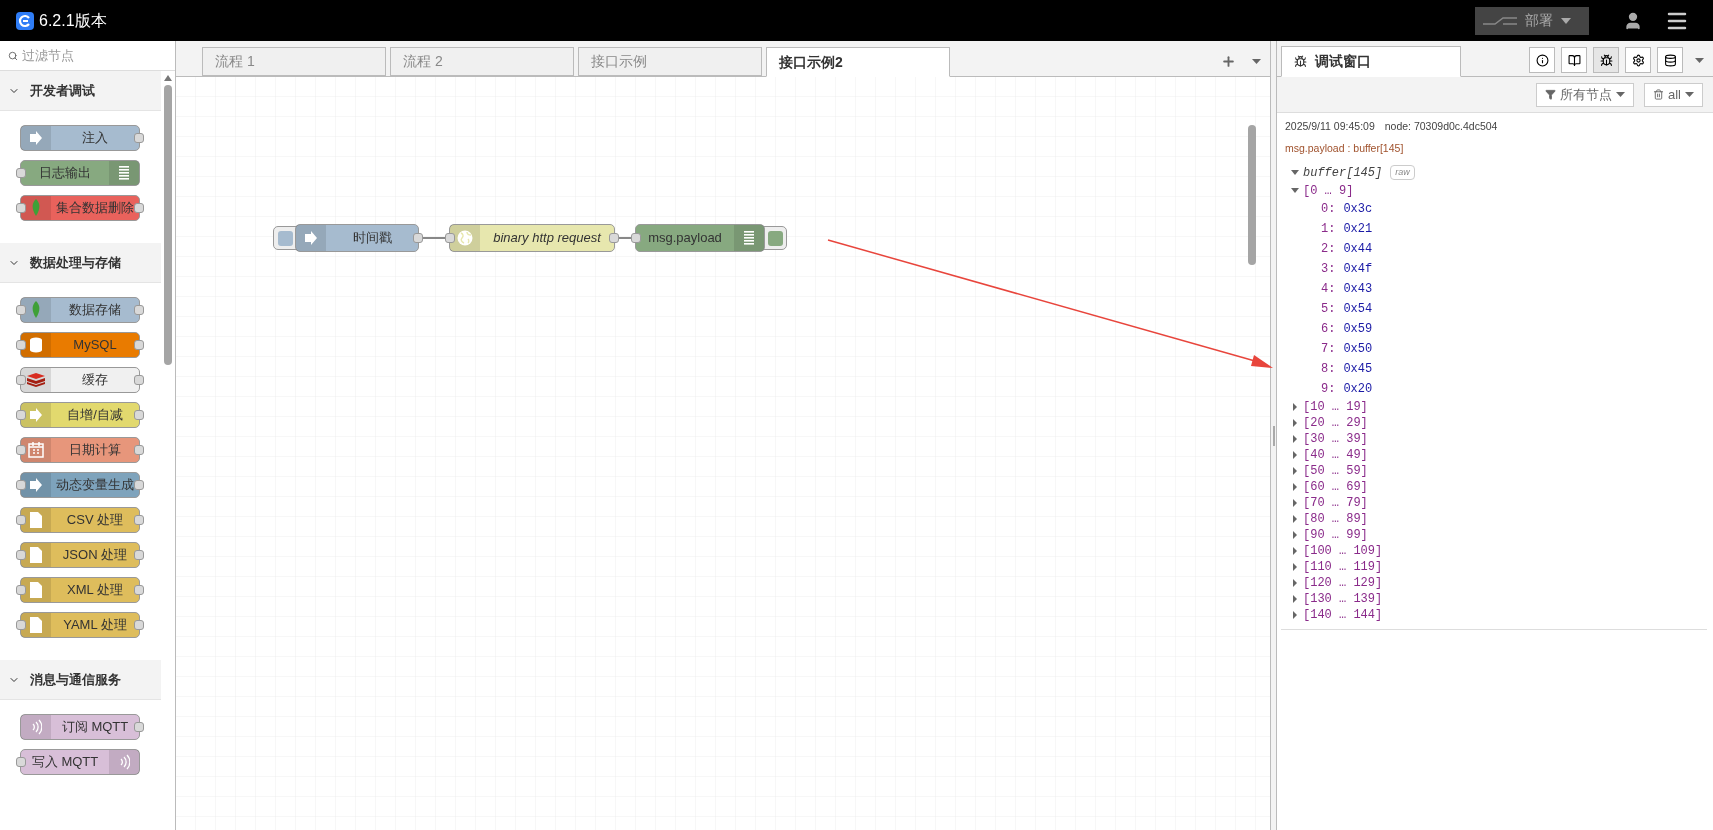  What do you see at coordinates (1335, 534) in the screenshot?
I see `tree-label: [90 … 99]` at bounding box center [1335, 534].